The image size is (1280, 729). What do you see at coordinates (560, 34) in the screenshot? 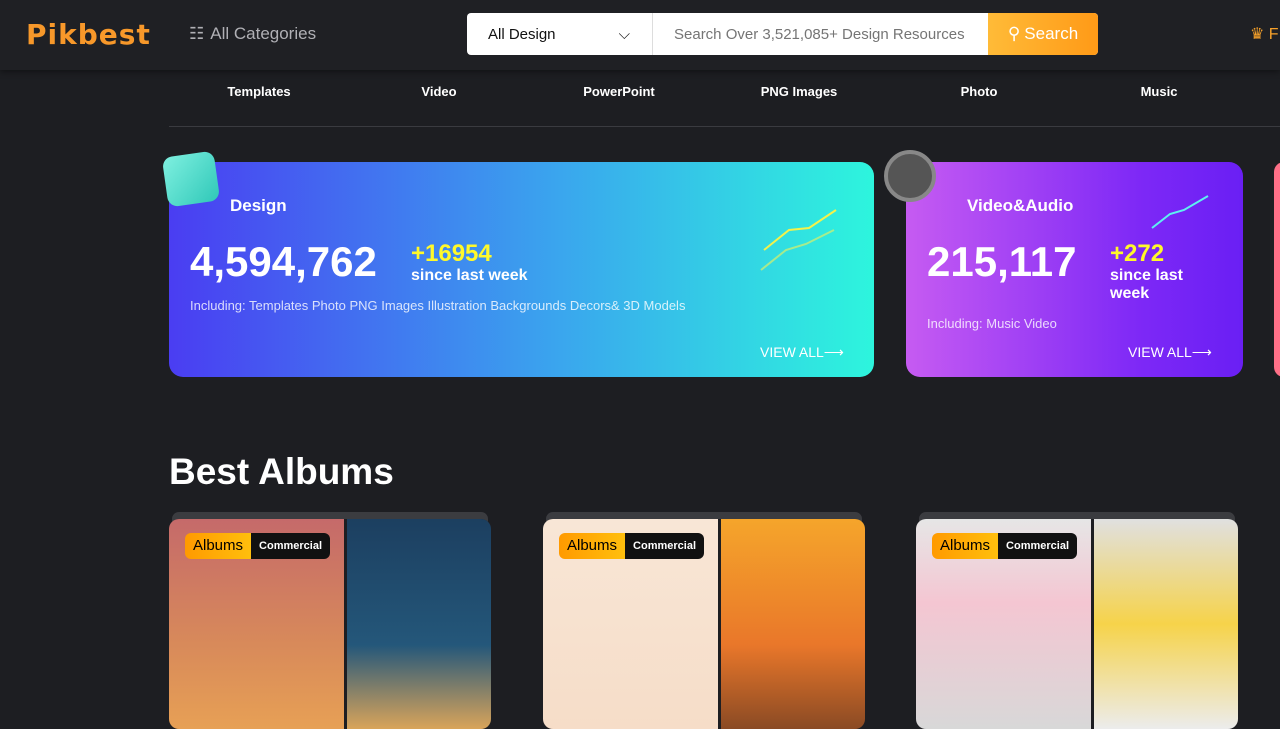
I see `search-category-select: All Design ⌵` at bounding box center [560, 34].